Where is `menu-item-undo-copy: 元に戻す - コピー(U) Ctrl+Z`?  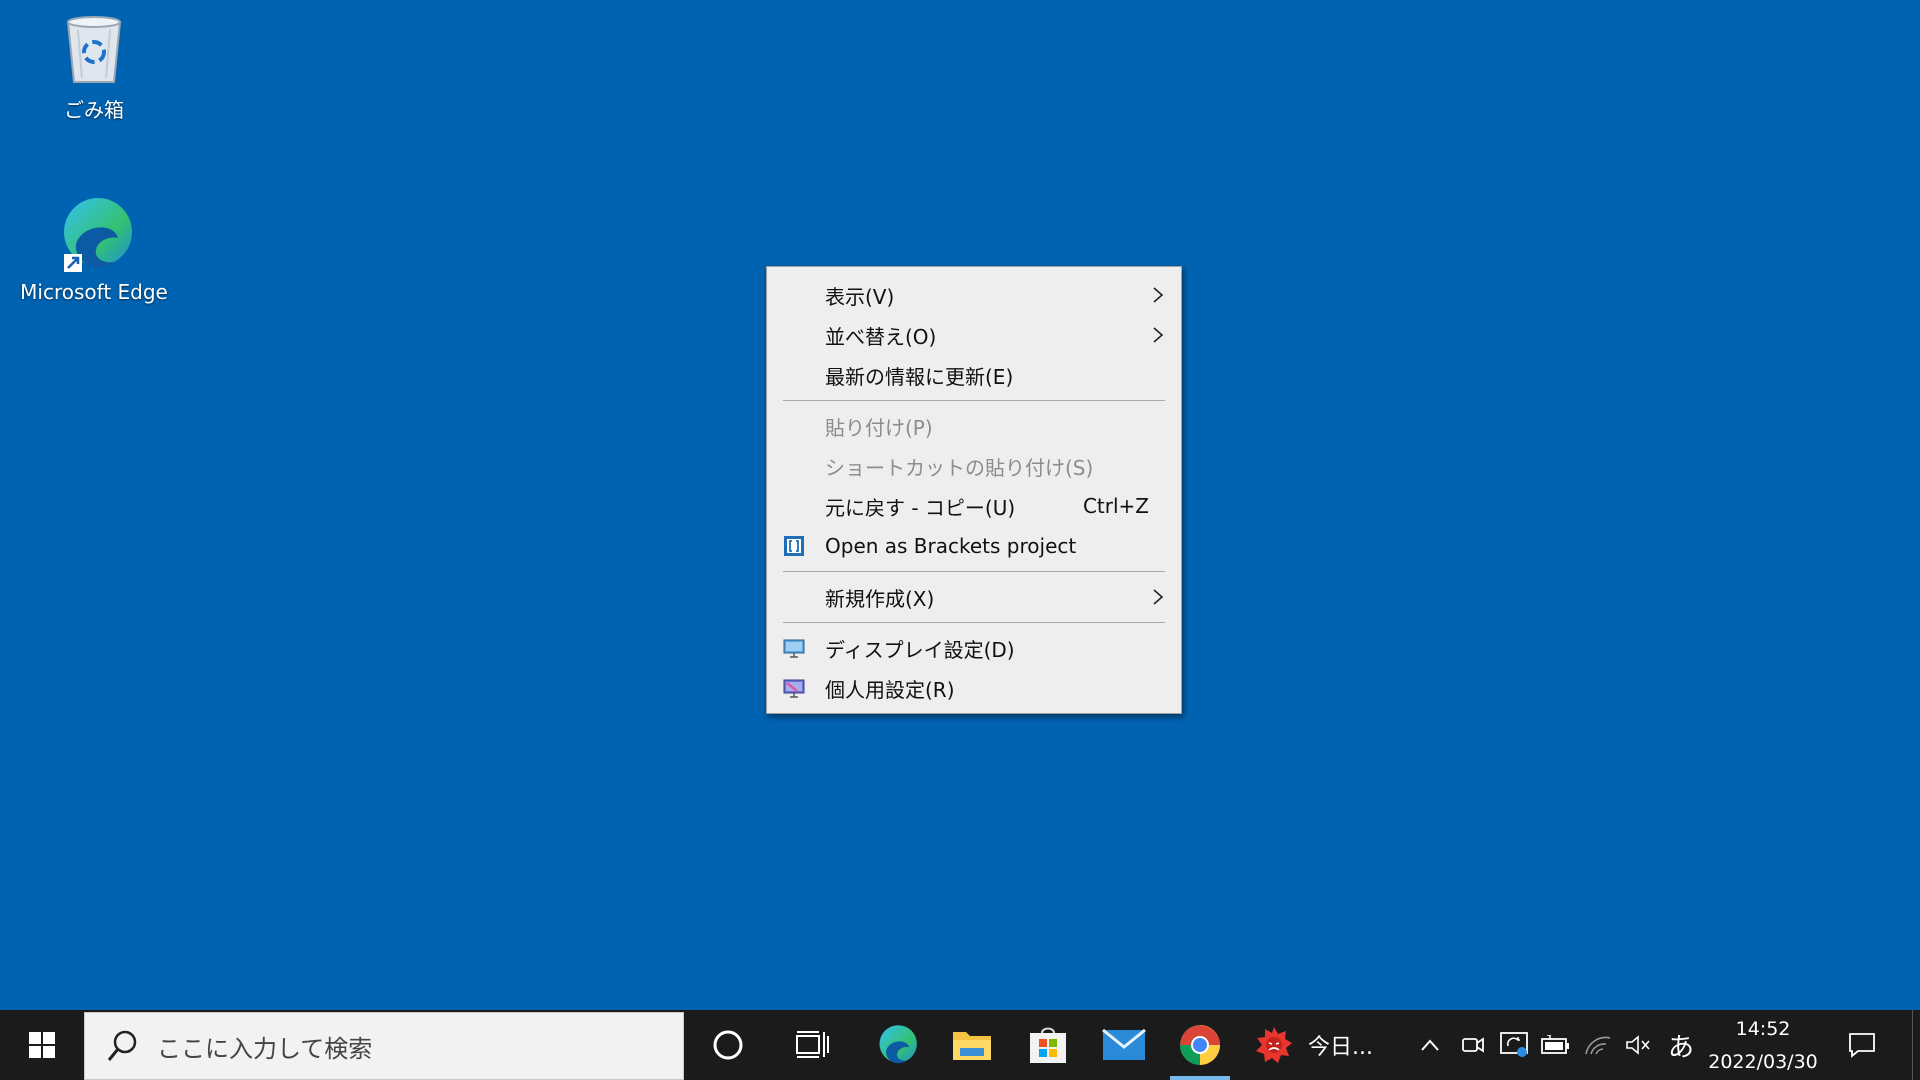 menu-item-undo-copy: 元に戻す - コピー(U) Ctrl+Z is located at coordinates (974, 506).